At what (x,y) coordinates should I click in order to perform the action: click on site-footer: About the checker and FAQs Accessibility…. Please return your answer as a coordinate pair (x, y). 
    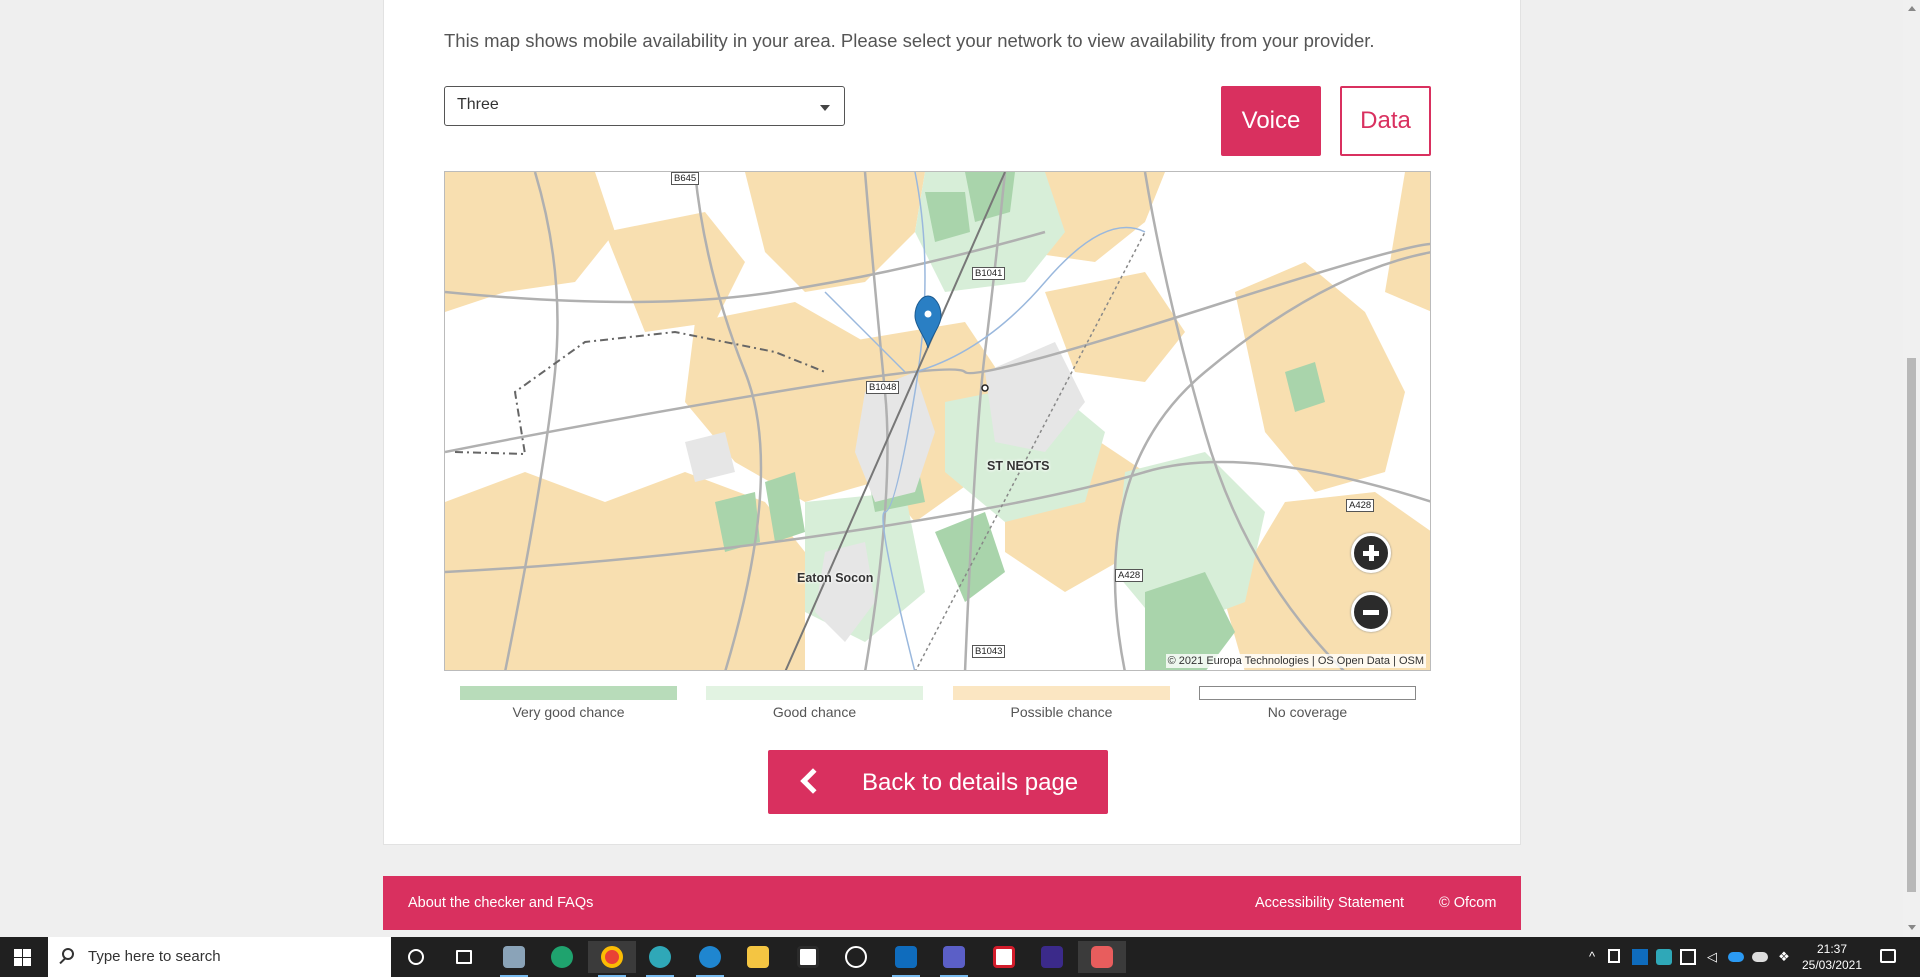
    Looking at the image, I should click on (952, 903).